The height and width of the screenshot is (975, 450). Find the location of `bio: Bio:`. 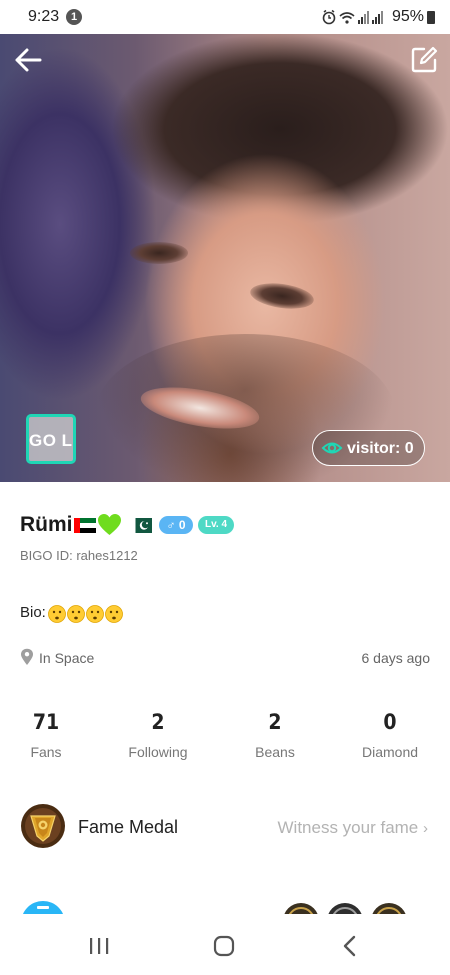

bio: Bio: is located at coordinates (170, 613).